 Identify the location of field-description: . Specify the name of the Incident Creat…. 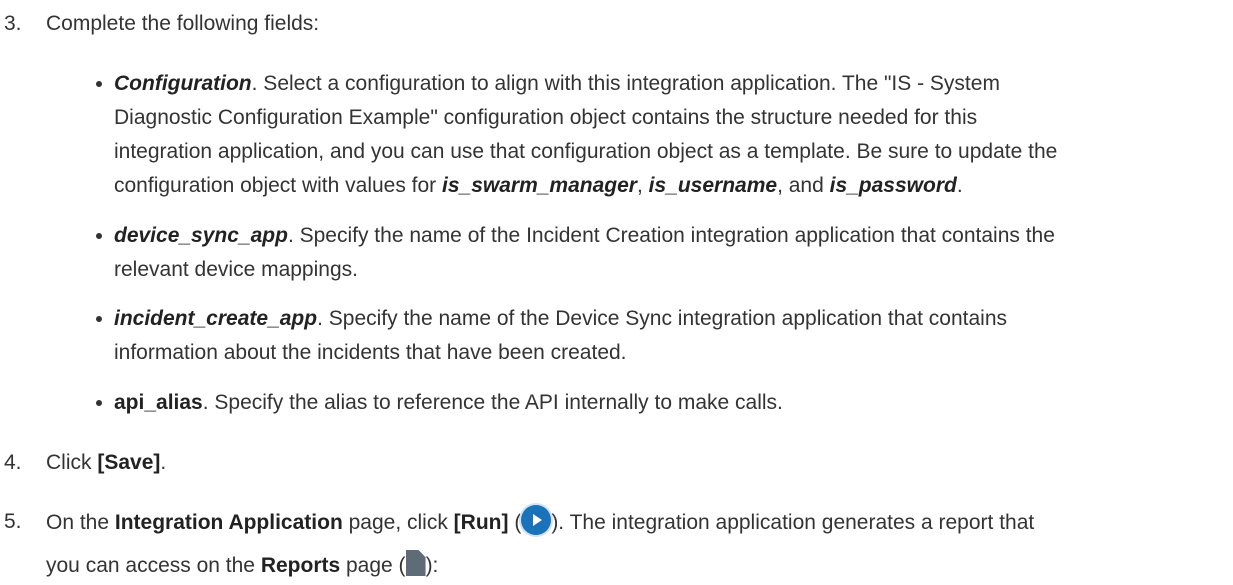
(671, 235).